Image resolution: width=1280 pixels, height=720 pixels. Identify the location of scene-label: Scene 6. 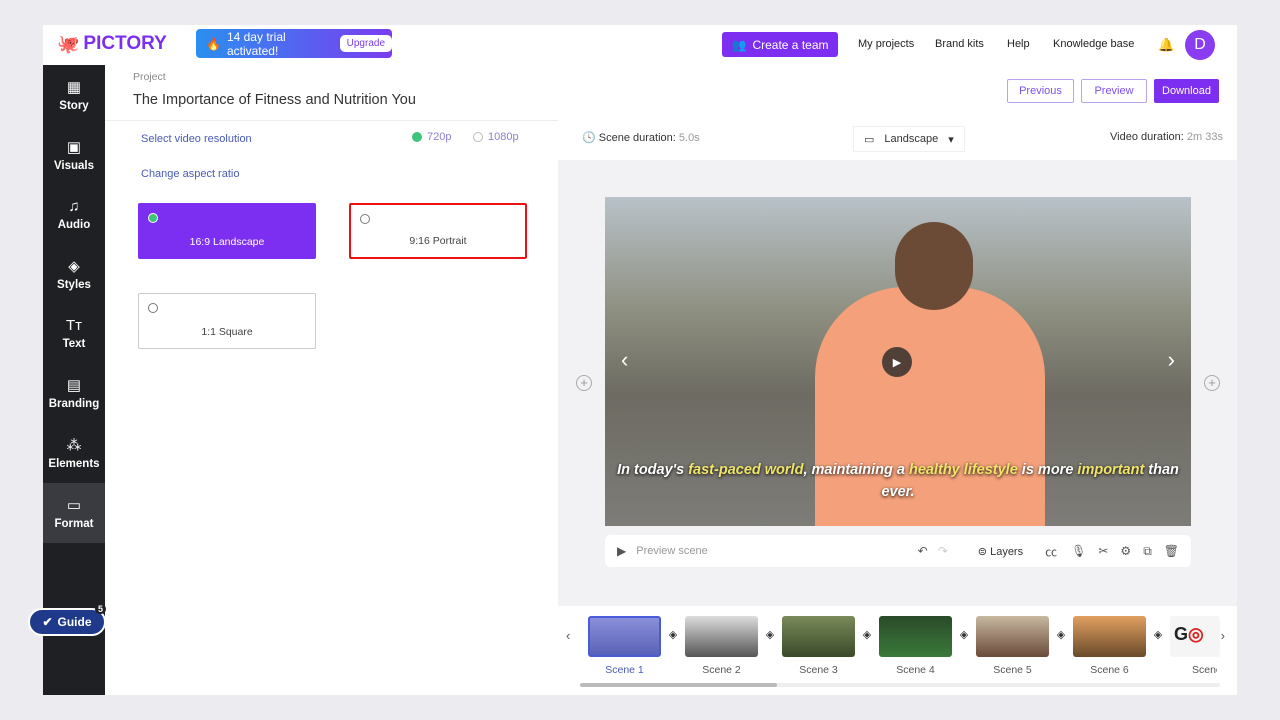
(1109, 670).